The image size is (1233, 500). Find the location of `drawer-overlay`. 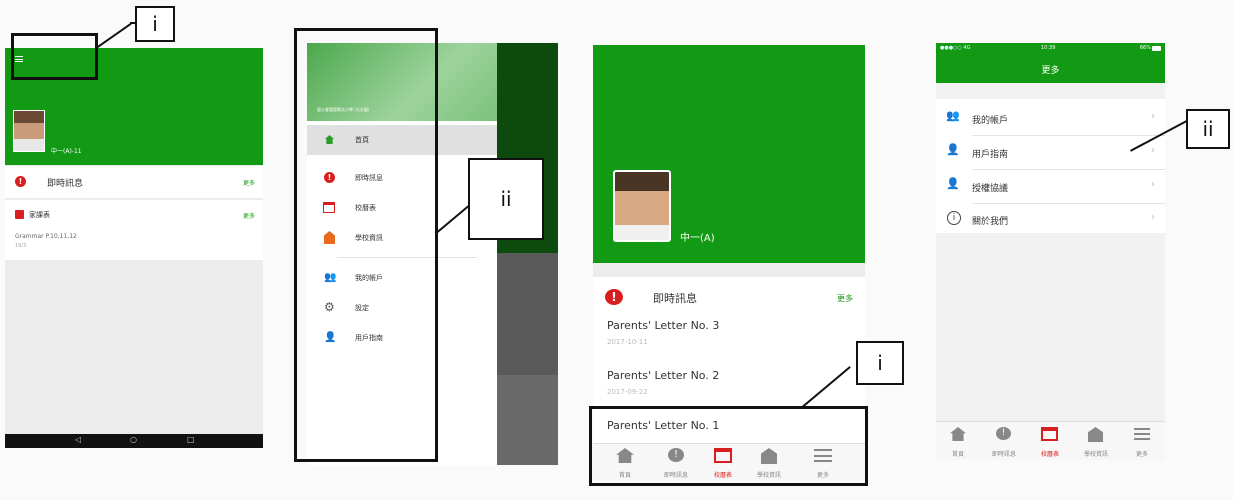

drawer-overlay is located at coordinates (527, 254).